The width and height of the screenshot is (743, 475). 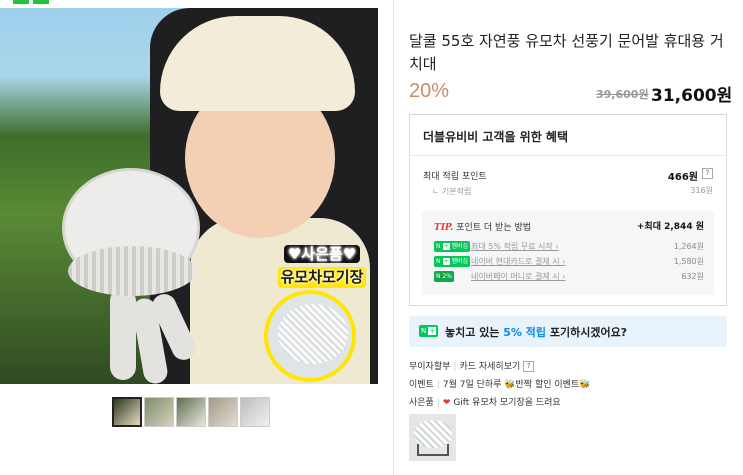 I want to click on max-points-value: 466원, so click(x=682, y=177).